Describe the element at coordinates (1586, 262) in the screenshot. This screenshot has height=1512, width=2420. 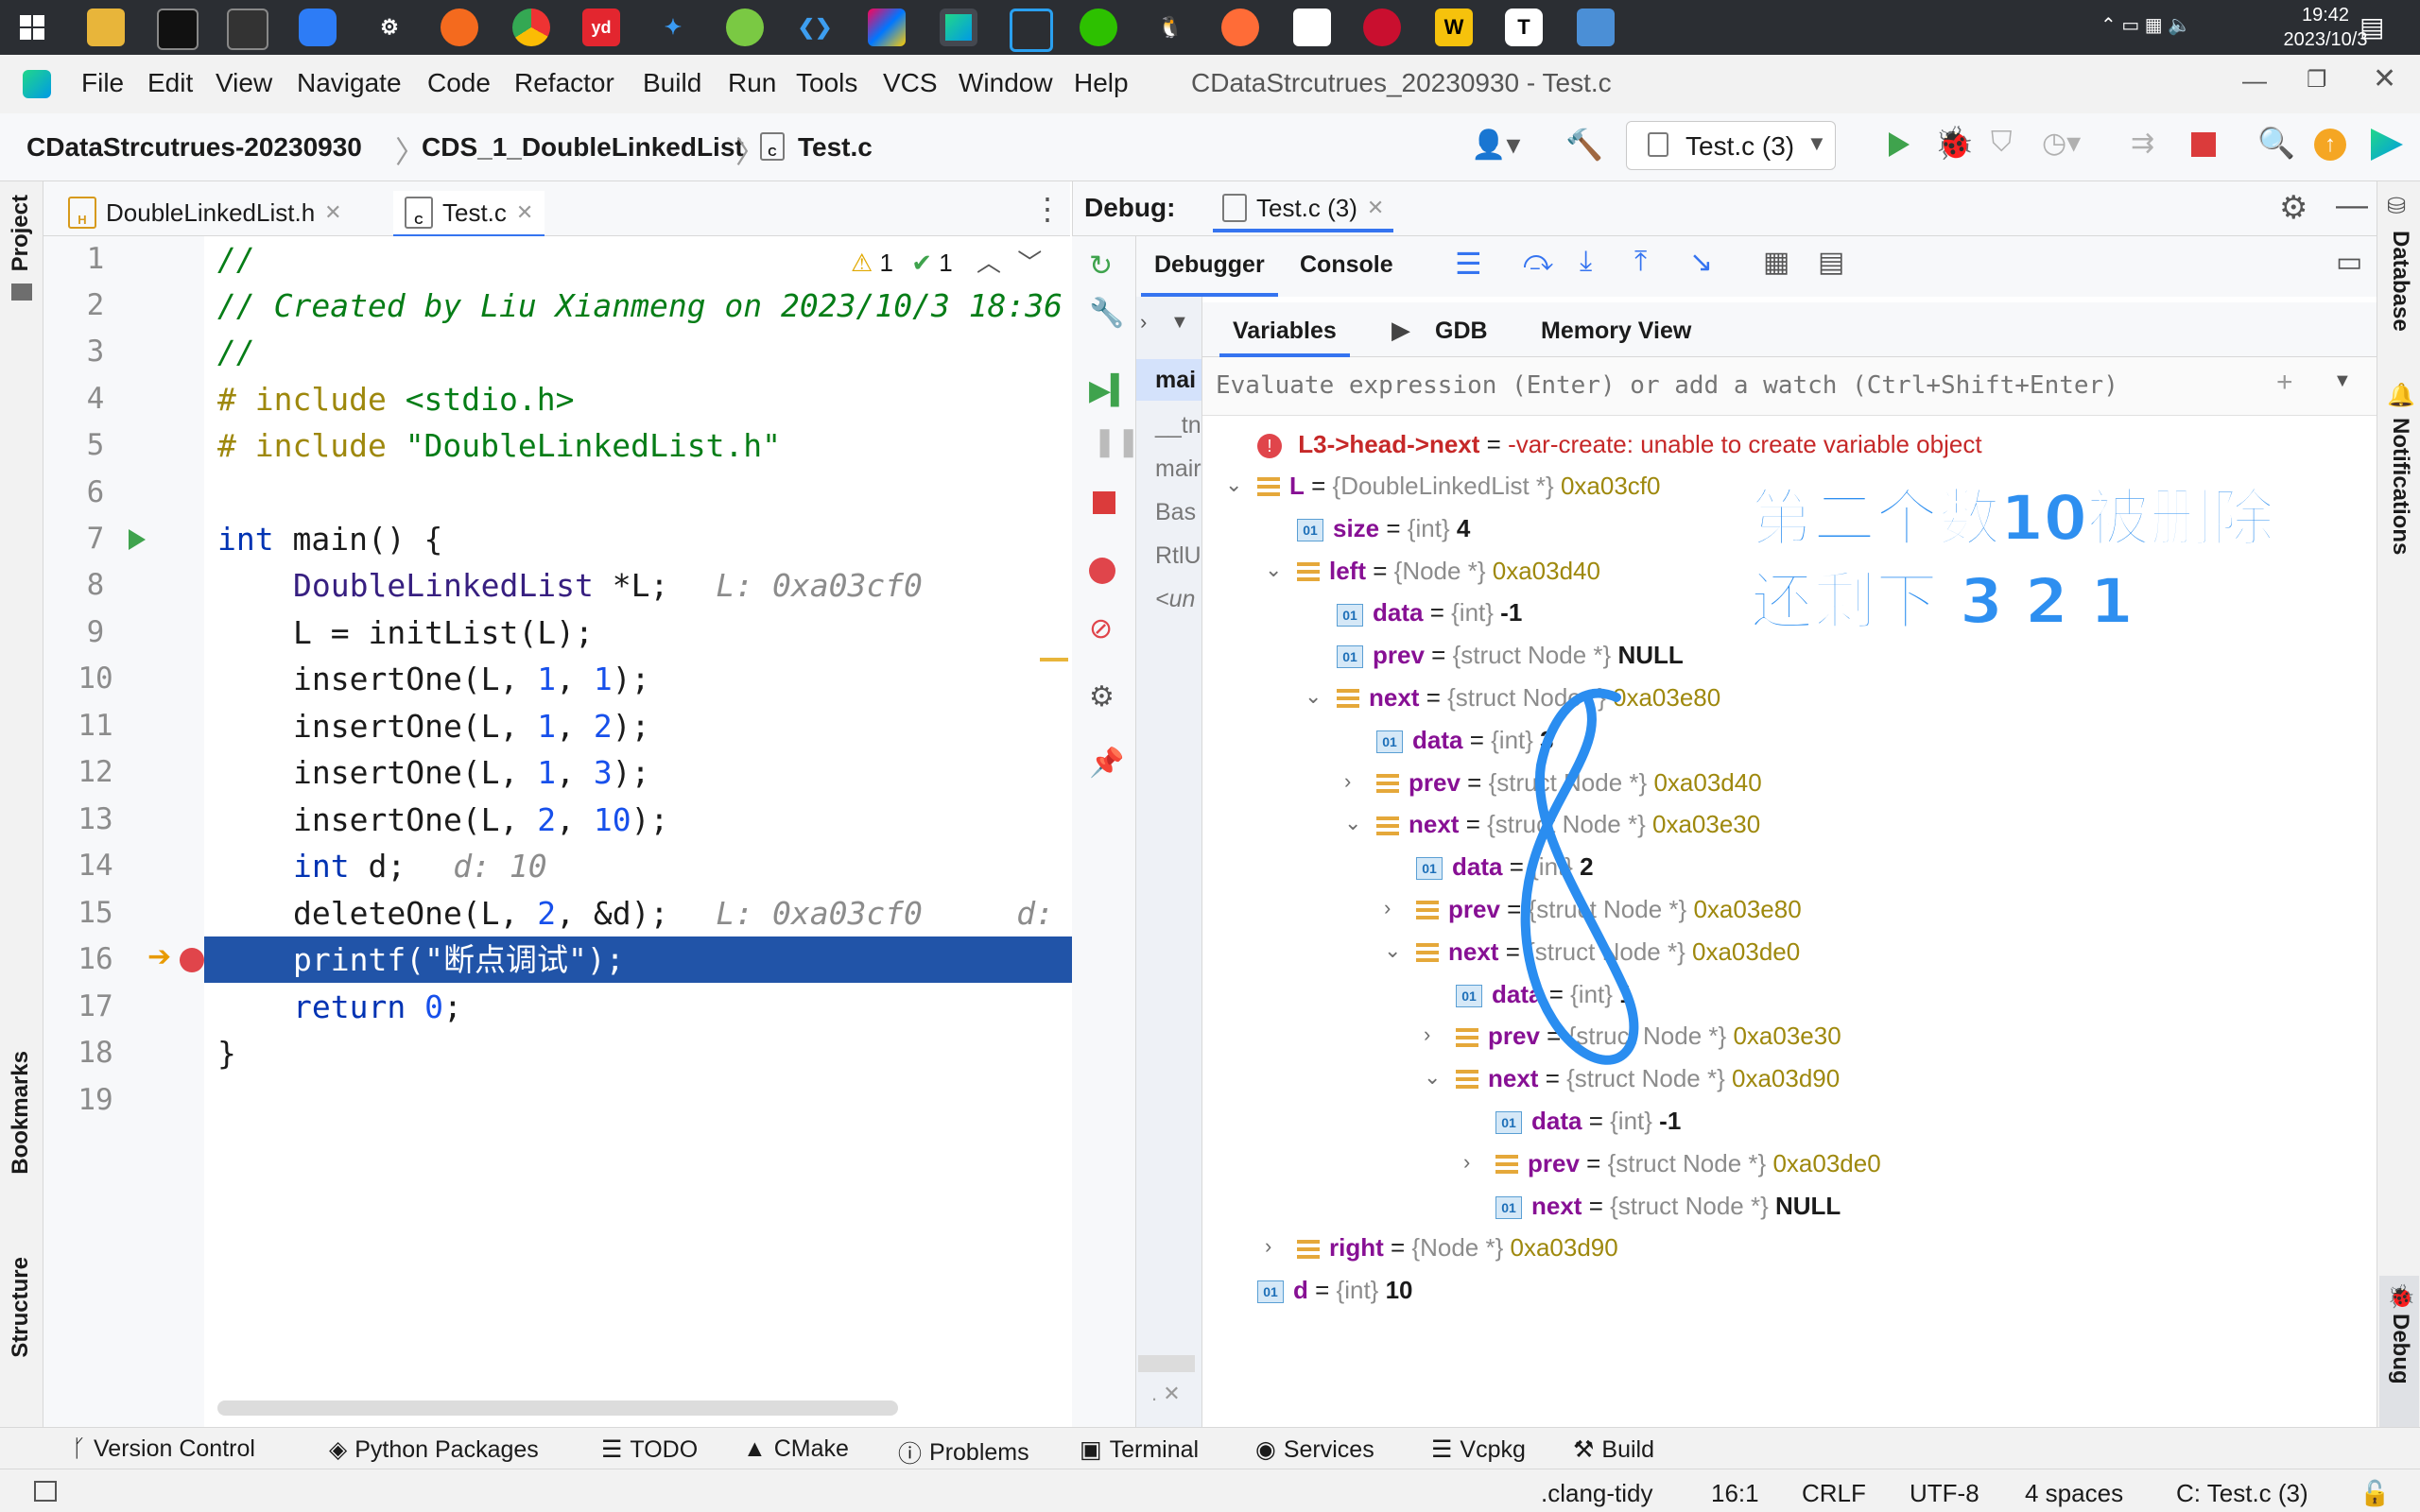
I see `step-into-icon: ⤓` at that location.